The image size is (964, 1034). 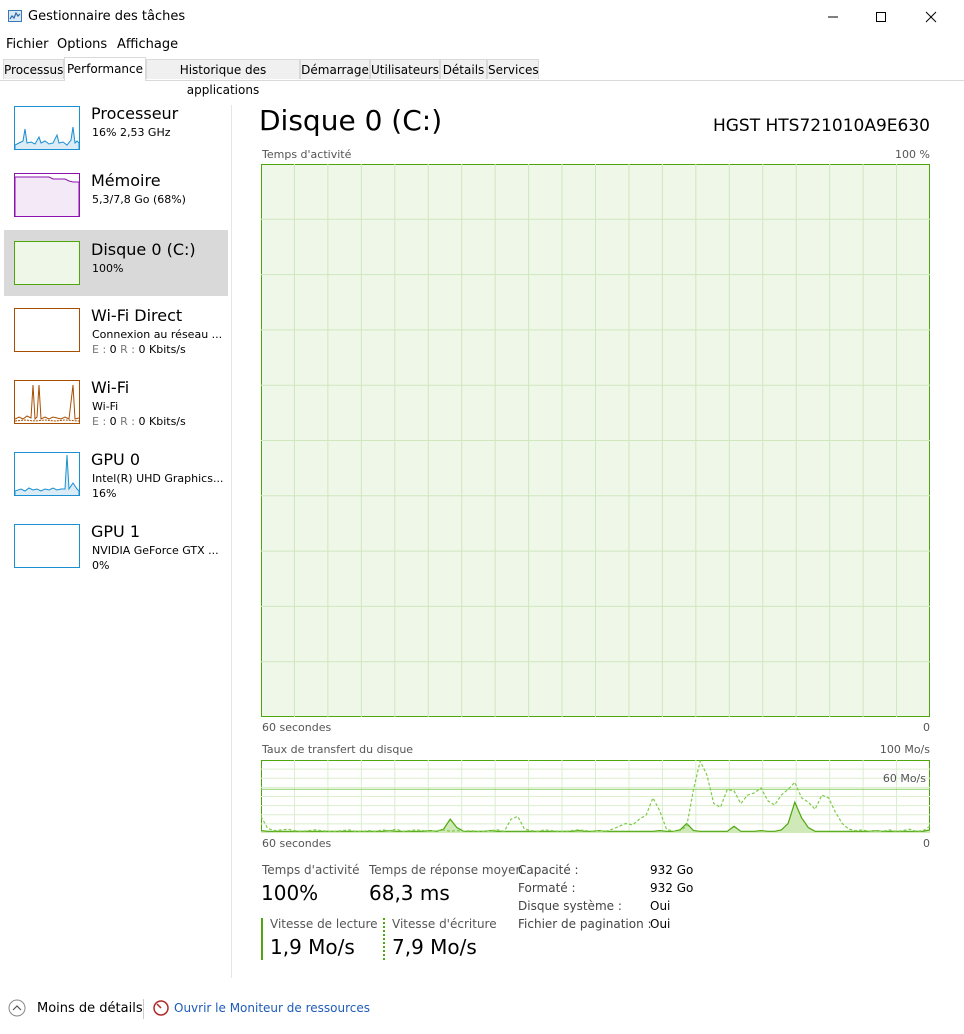 What do you see at coordinates (463, 69) in the screenshot?
I see `tab-details: Détails` at bounding box center [463, 69].